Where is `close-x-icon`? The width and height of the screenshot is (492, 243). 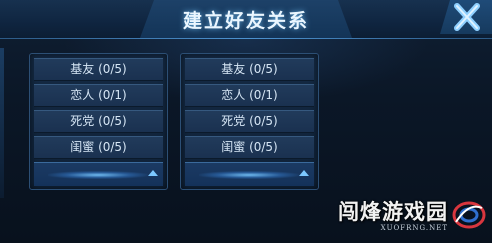
close-x-icon is located at coordinates (467, 17).